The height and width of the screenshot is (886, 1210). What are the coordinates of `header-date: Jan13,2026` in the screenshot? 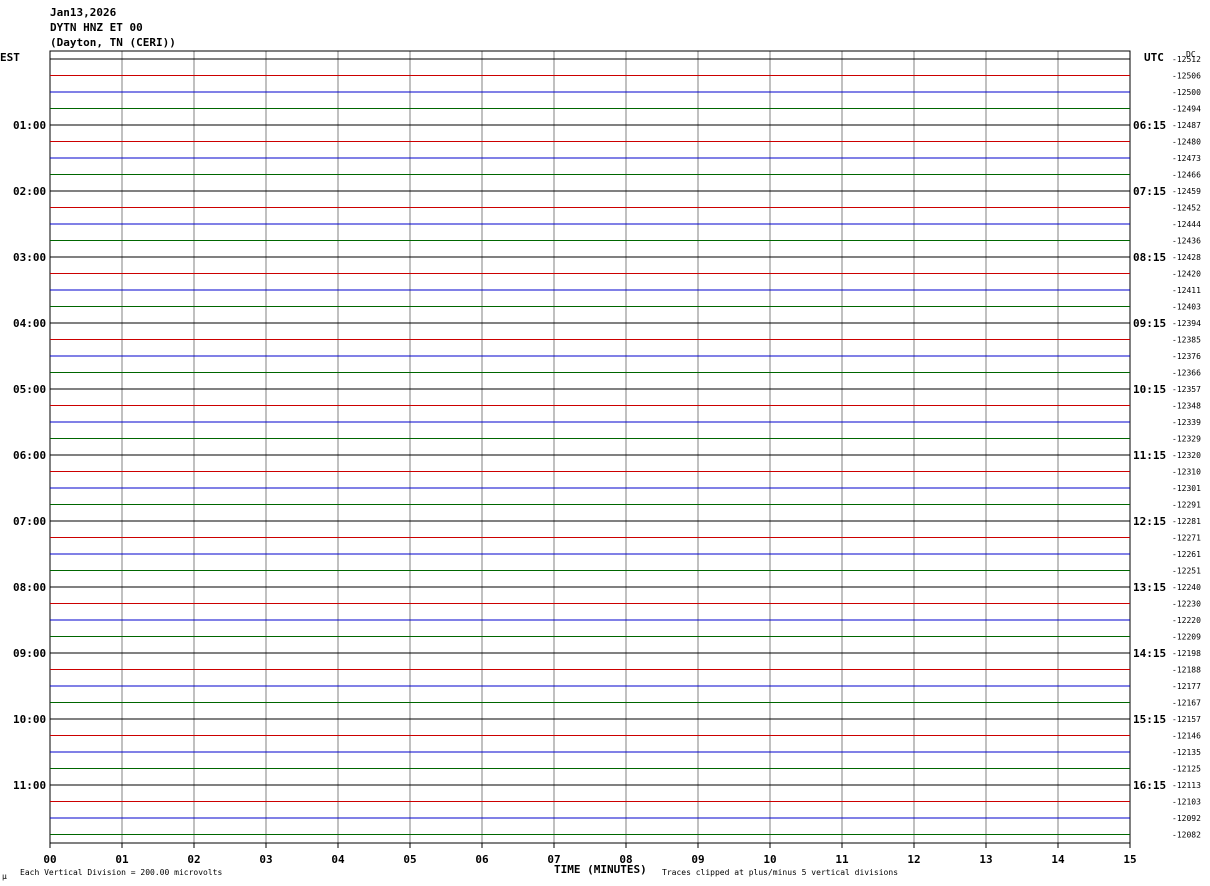 It's located at (83, 12).